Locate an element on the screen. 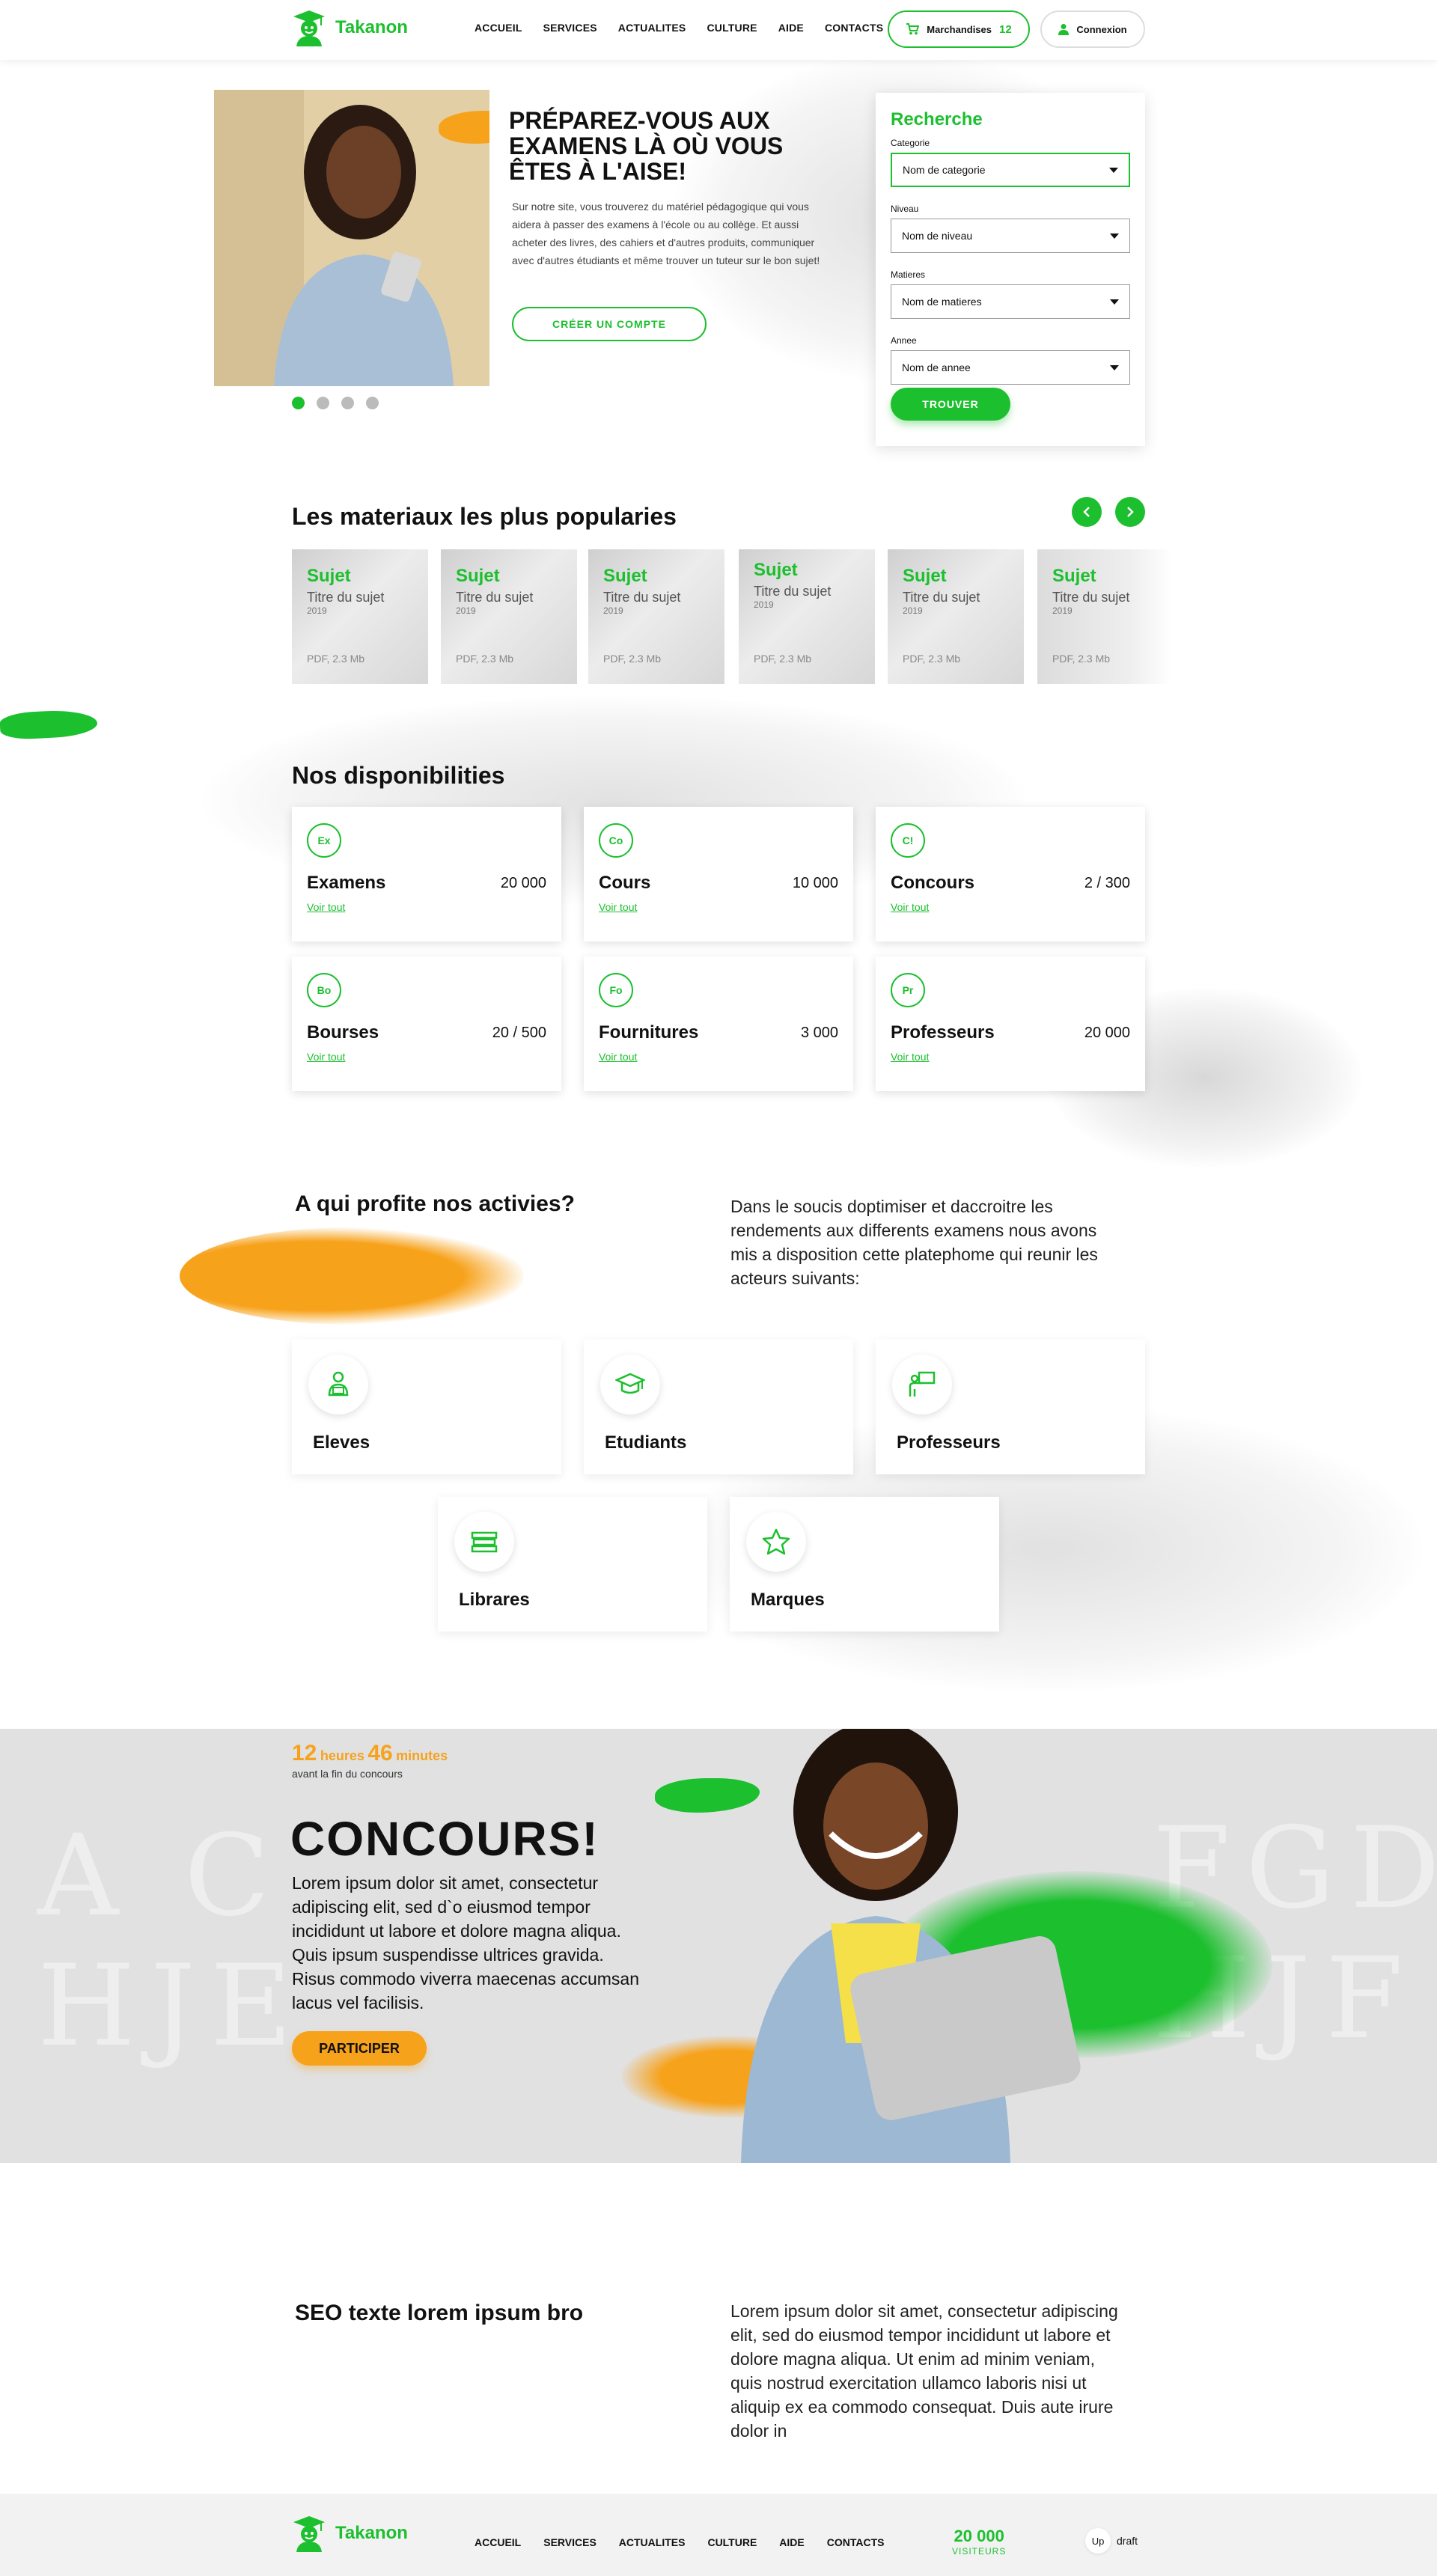  footer-nav-culture: CULTURE is located at coordinates (732, 2542).